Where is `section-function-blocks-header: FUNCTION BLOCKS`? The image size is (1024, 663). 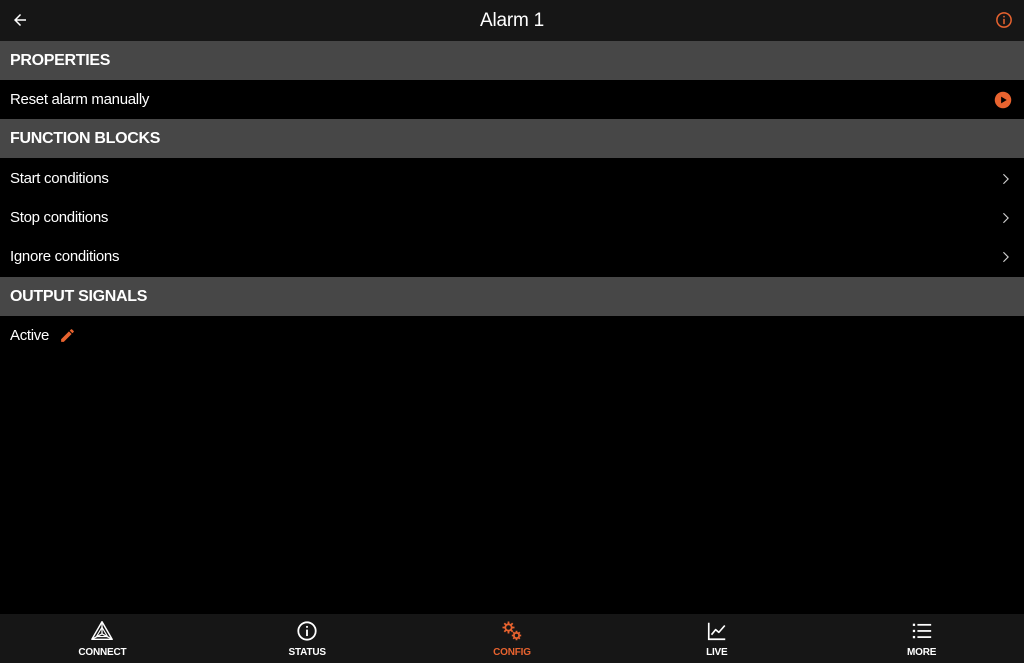 section-function-blocks-header: FUNCTION BLOCKS is located at coordinates (512, 138).